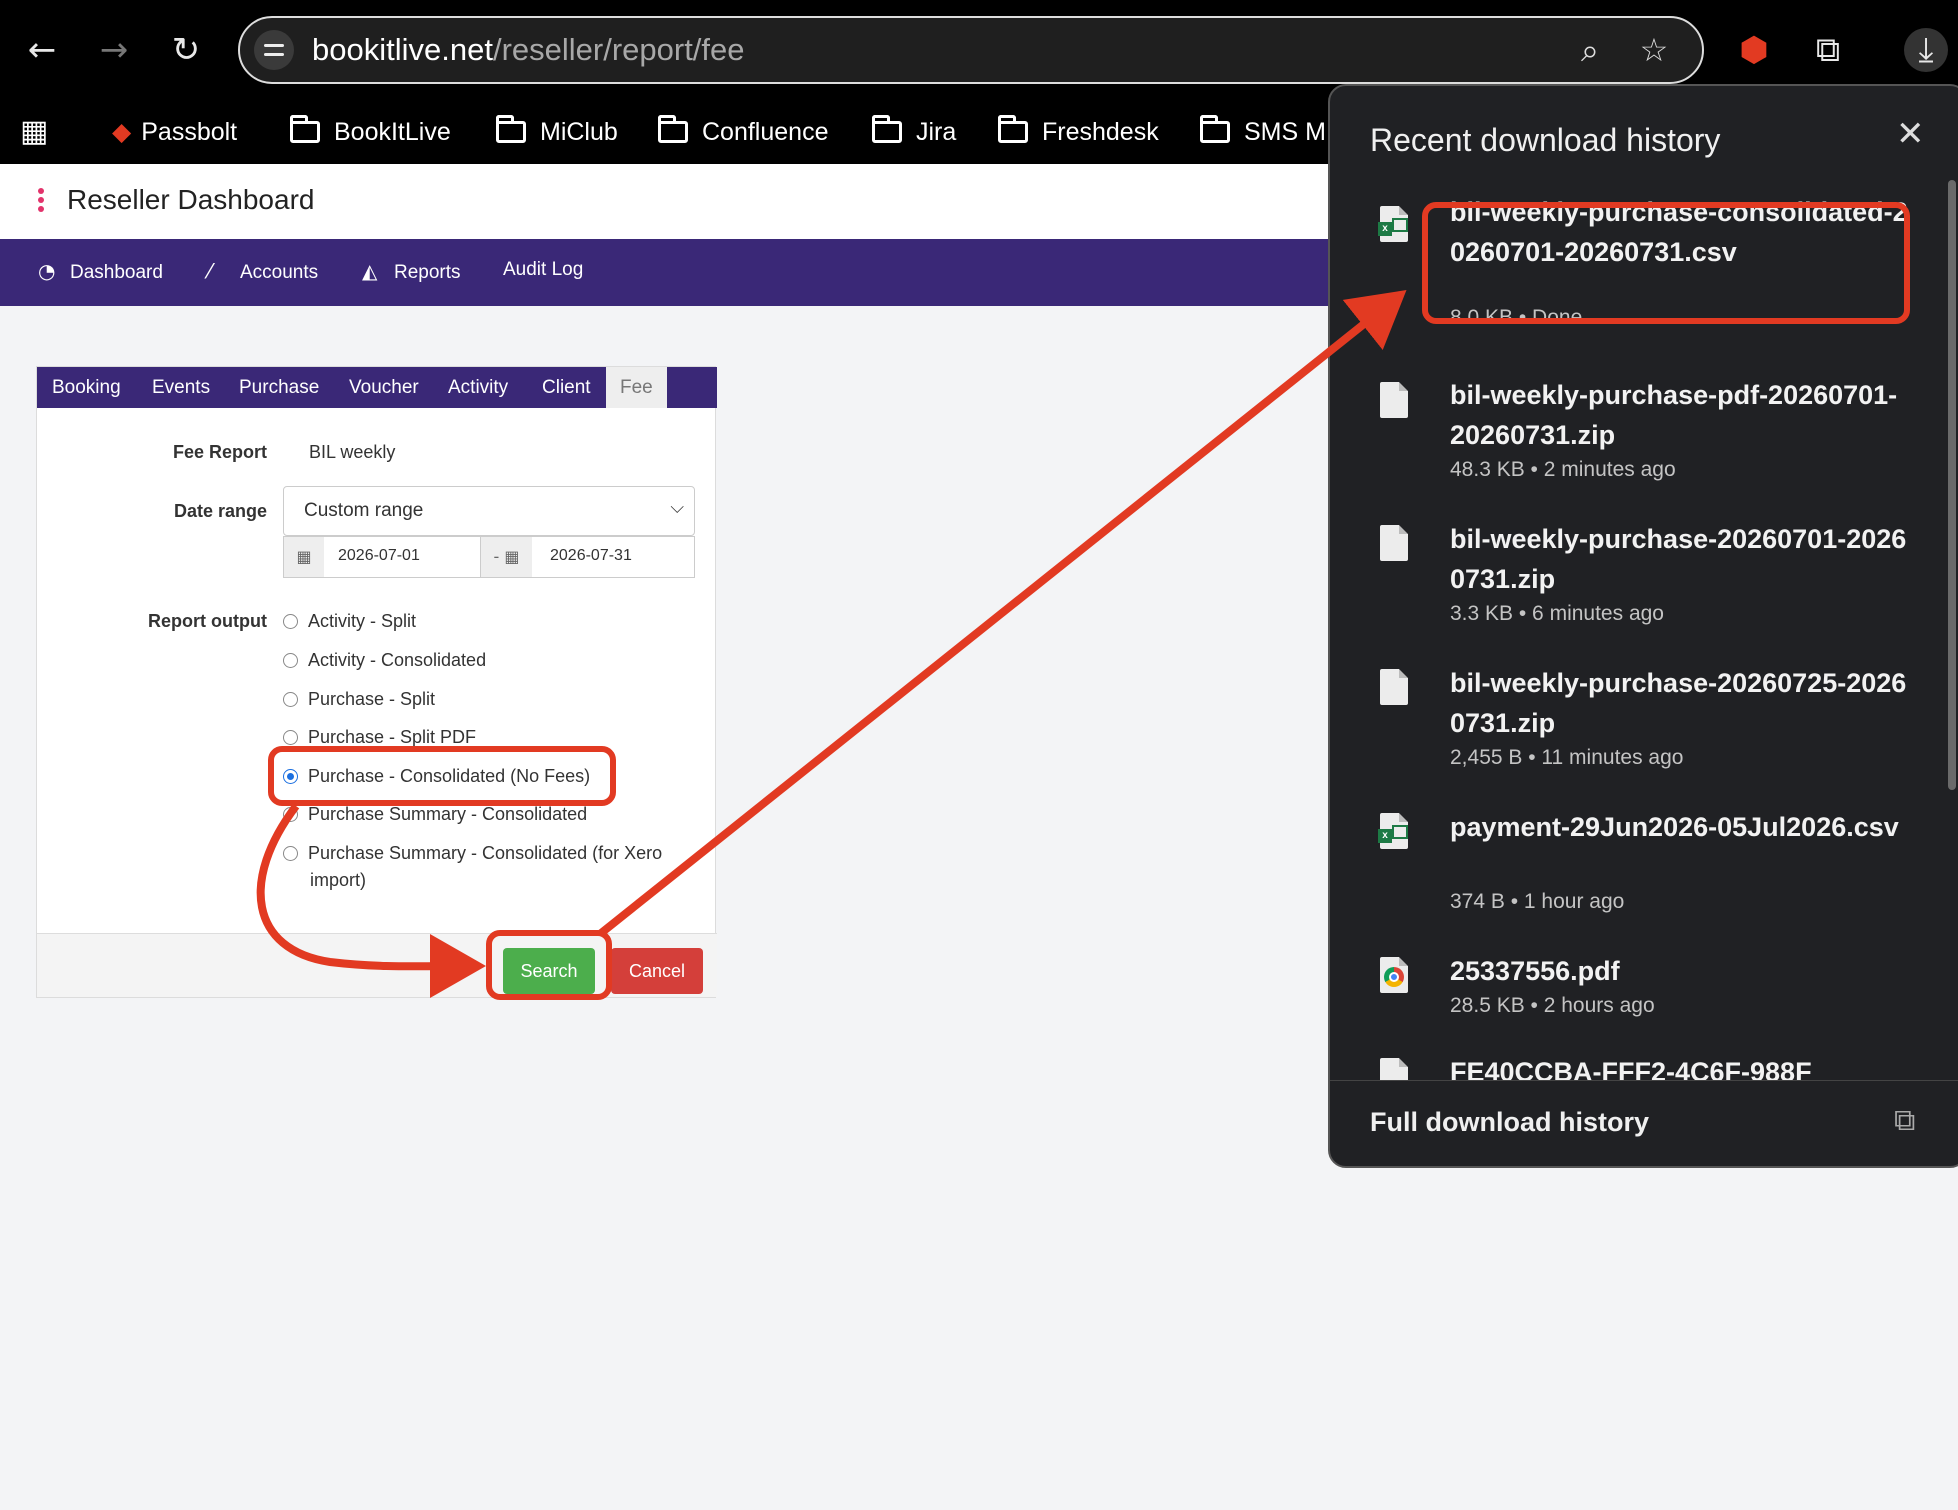 The width and height of the screenshot is (1958, 1510). Describe the element at coordinates (207, 621) in the screenshot. I see `report-output-label: Report output` at that location.